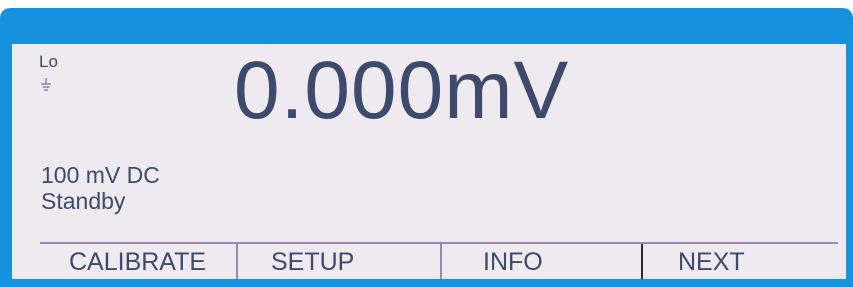 The height and width of the screenshot is (287, 853). I want to click on softkey-info: INFO, so click(513, 262).